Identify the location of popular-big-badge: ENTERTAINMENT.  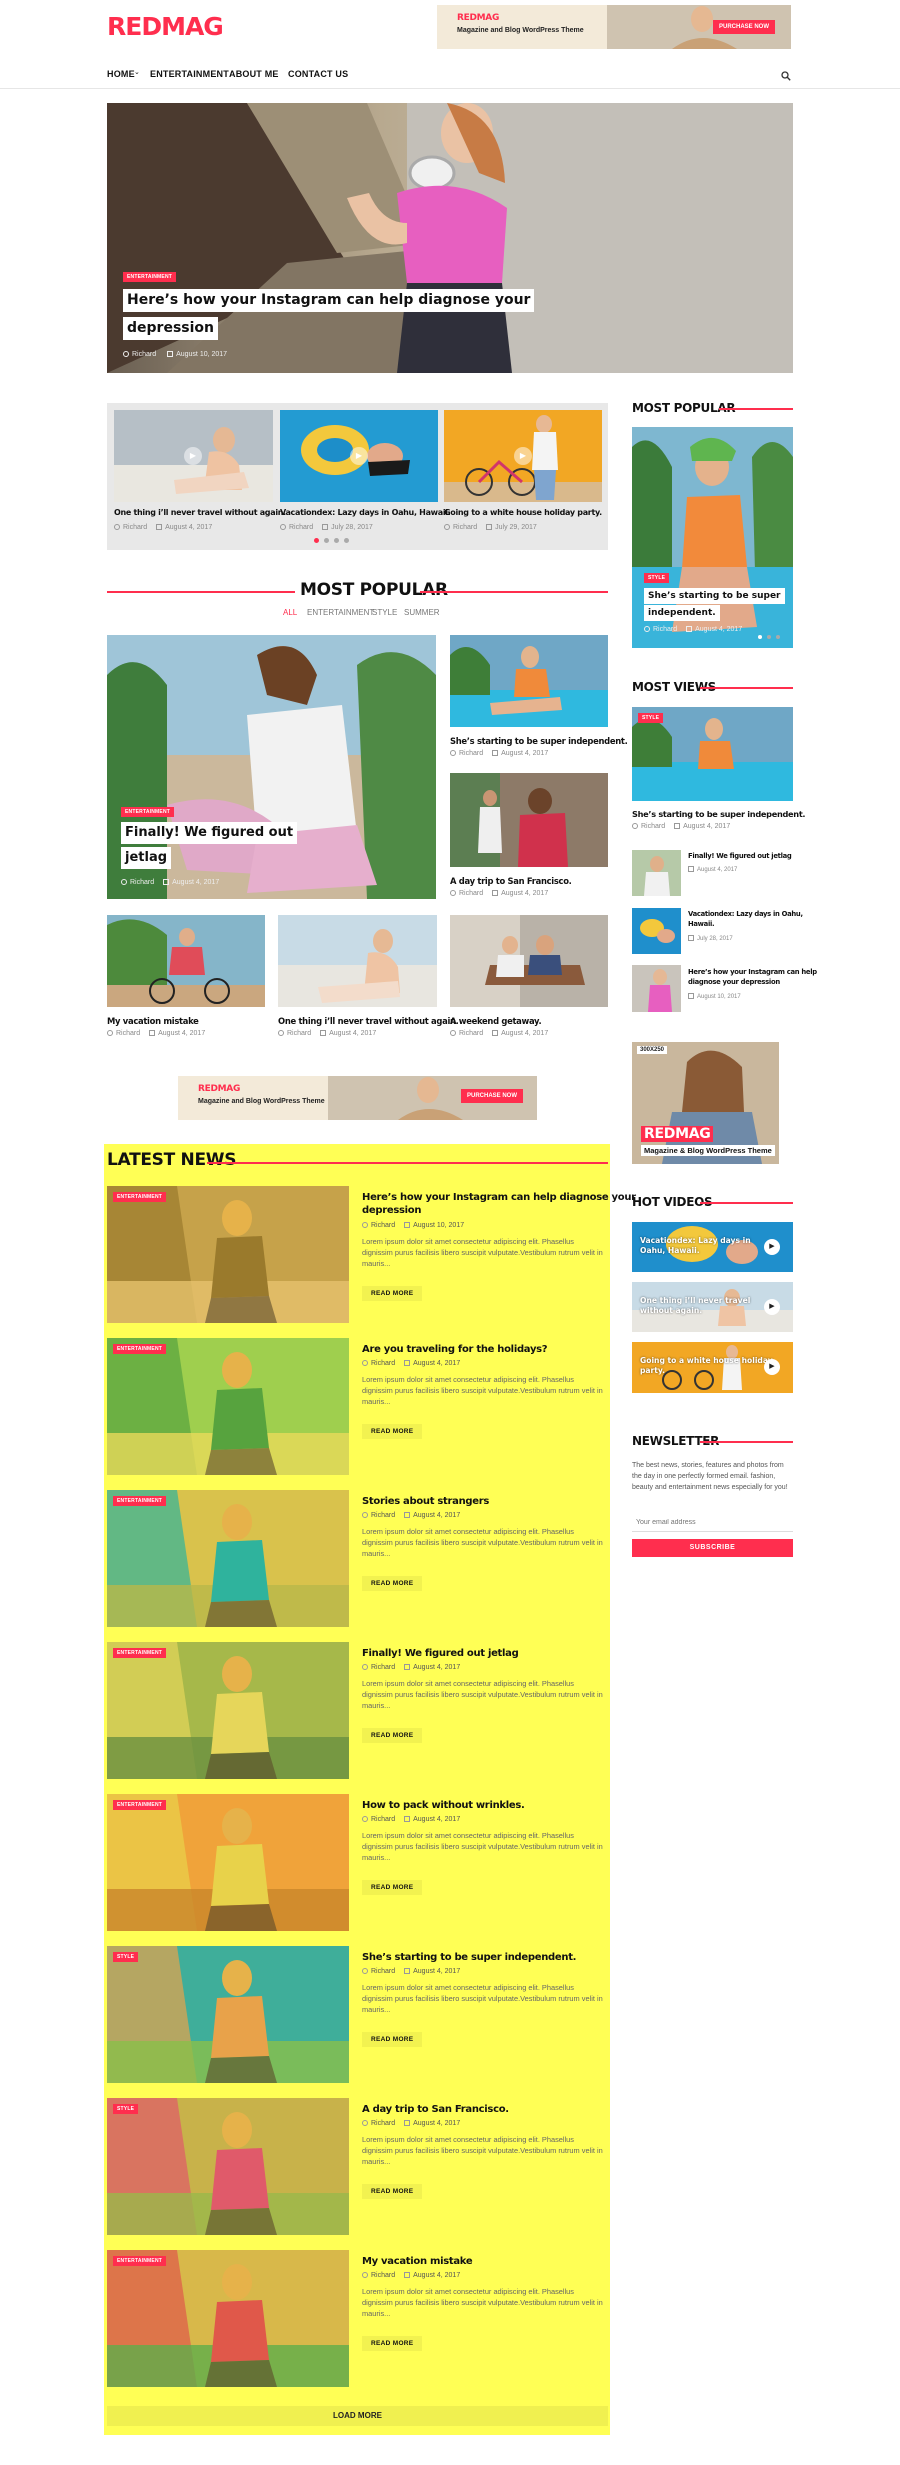
(148, 812).